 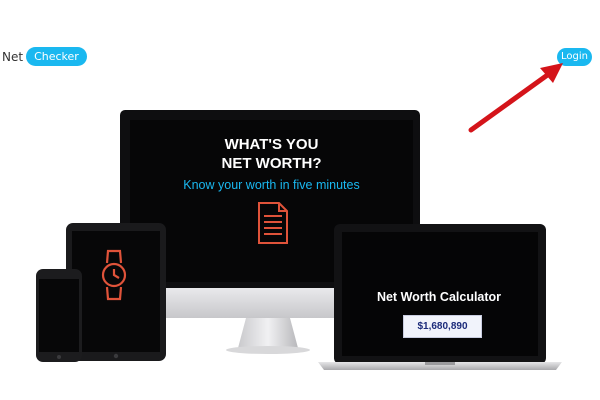 What do you see at coordinates (271, 144) in the screenshot?
I see `headline-line1: WHAT'S YOU` at bounding box center [271, 144].